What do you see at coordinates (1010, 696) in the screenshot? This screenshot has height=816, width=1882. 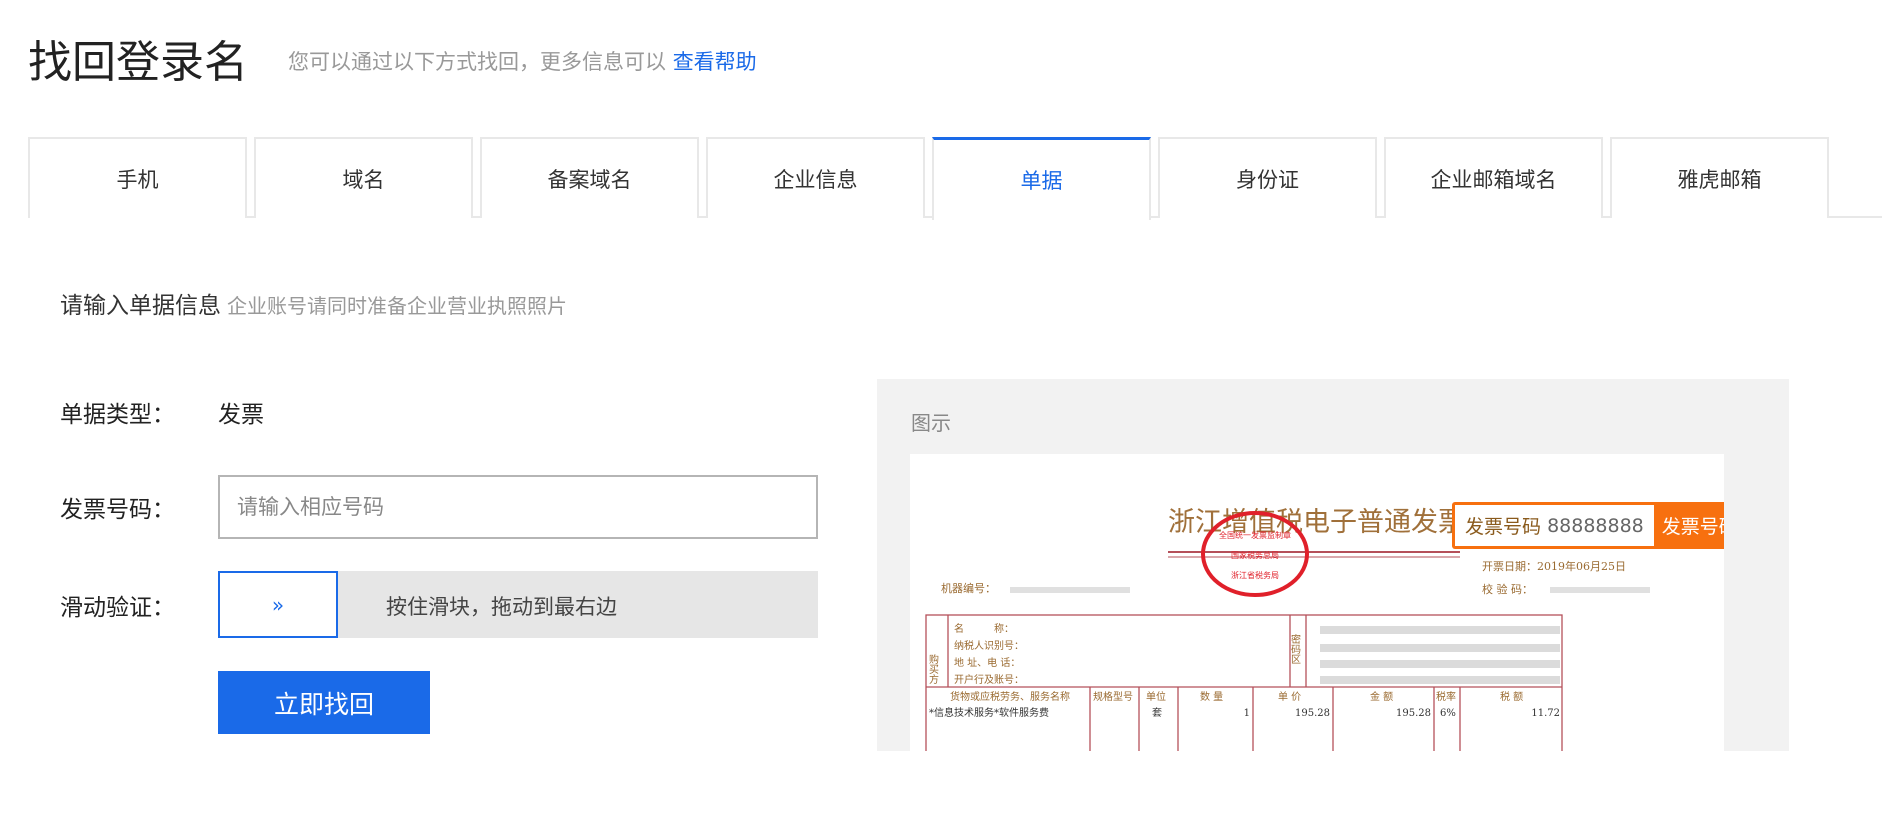 I see `col-goods: 货物或应税劳务、服务名称` at bounding box center [1010, 696].